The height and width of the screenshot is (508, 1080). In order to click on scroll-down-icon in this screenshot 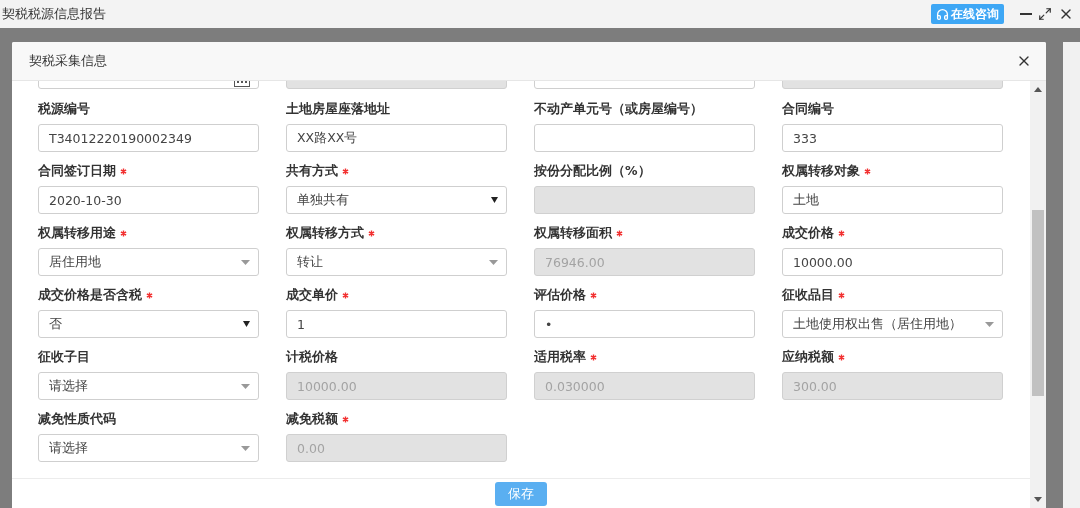, I will do `click(1038, 499)`.